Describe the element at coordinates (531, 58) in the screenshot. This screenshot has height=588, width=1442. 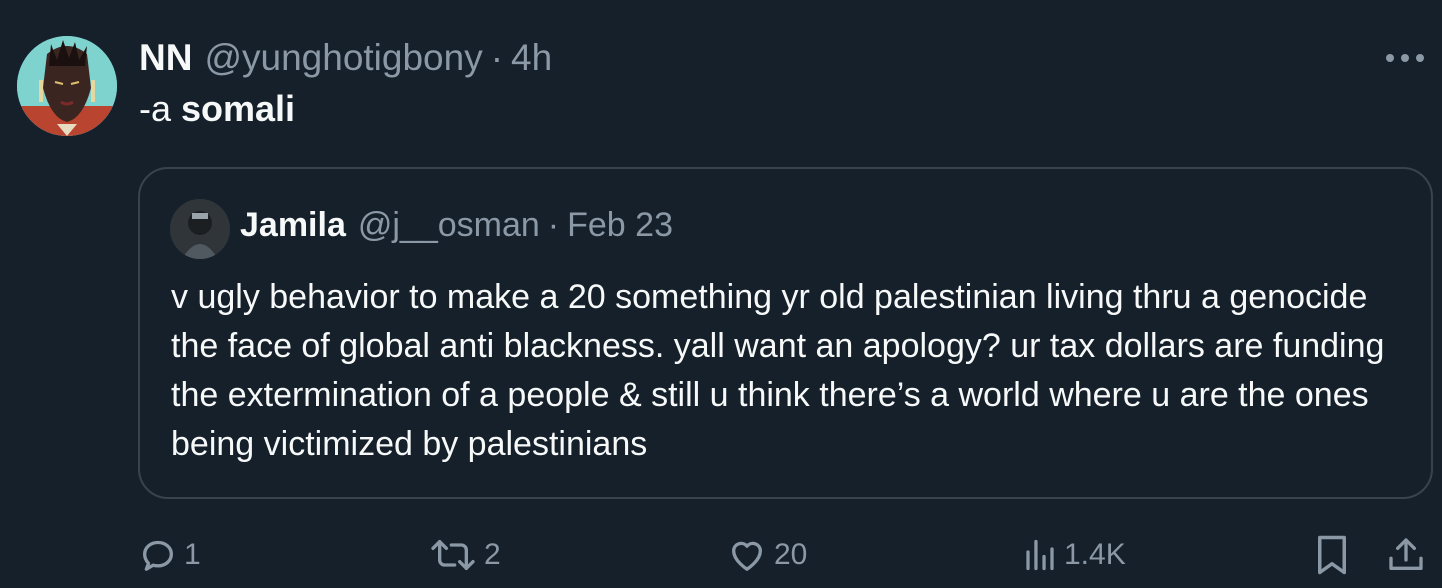
I see `tweet-timestamp: 4h` at that location.